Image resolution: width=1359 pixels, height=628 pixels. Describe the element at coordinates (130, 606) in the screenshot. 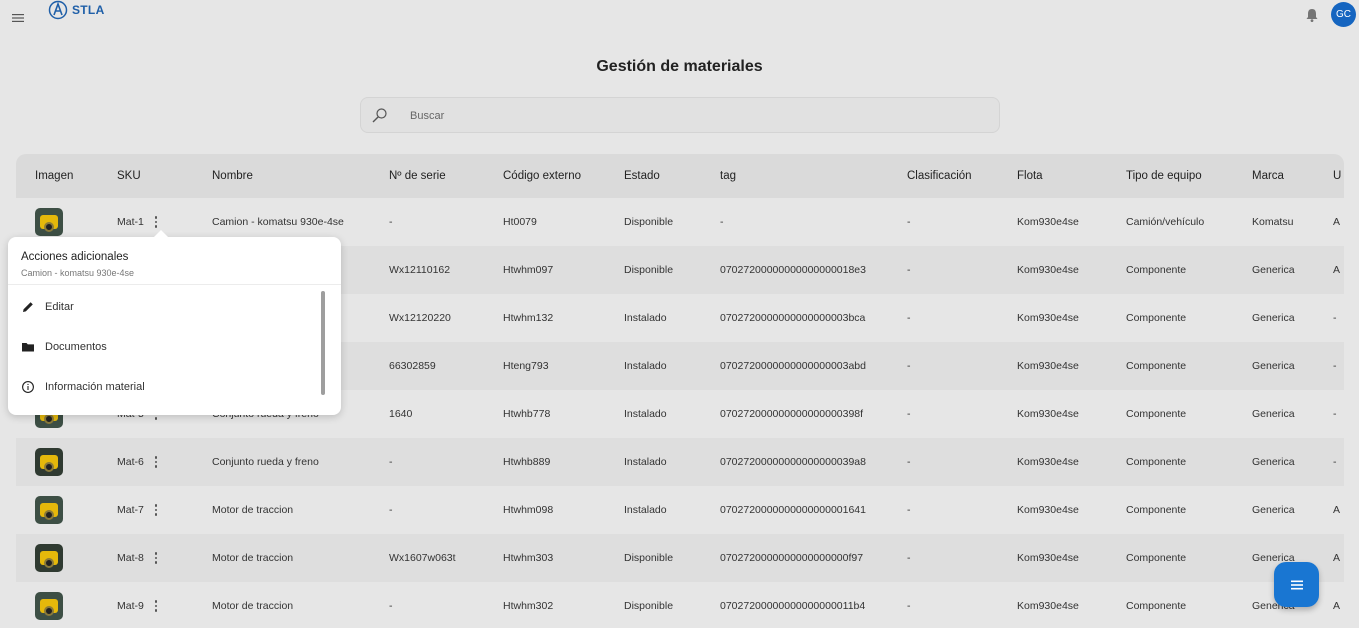

I see `sku-text: Mat-9` at that location.